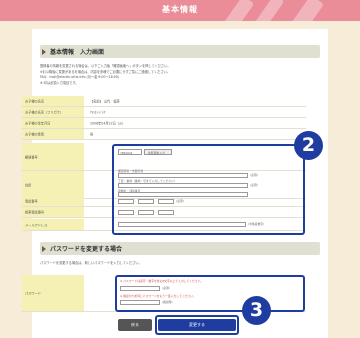 Image resolution: width=360 pixels, height=338 pixels. I want to click on password-note: パスワードを変更する場合は、新しいパスワードを入力してください。, so click(91, 263).